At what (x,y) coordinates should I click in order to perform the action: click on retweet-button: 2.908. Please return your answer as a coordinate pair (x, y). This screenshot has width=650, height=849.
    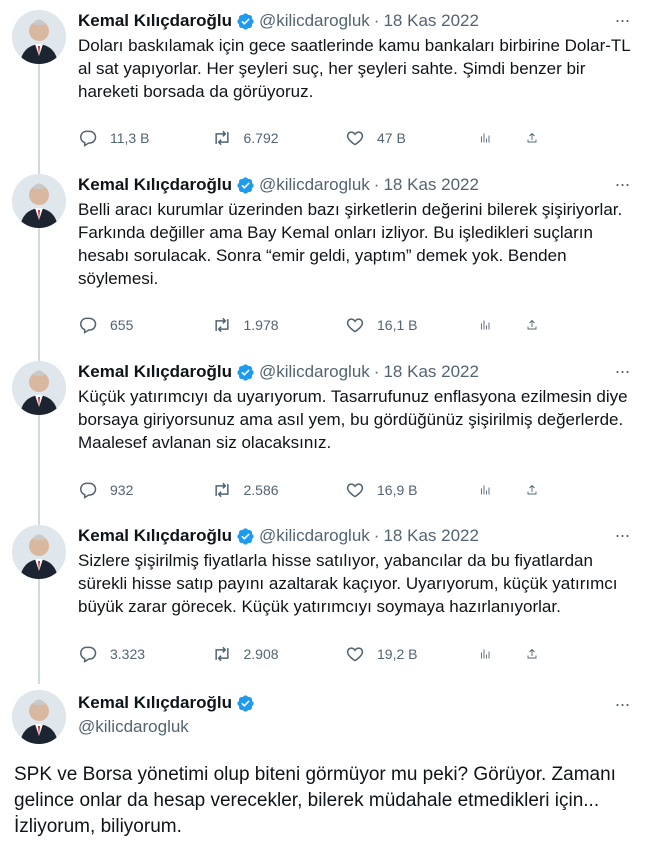
    Looking at the image, I should click on (267, 654).